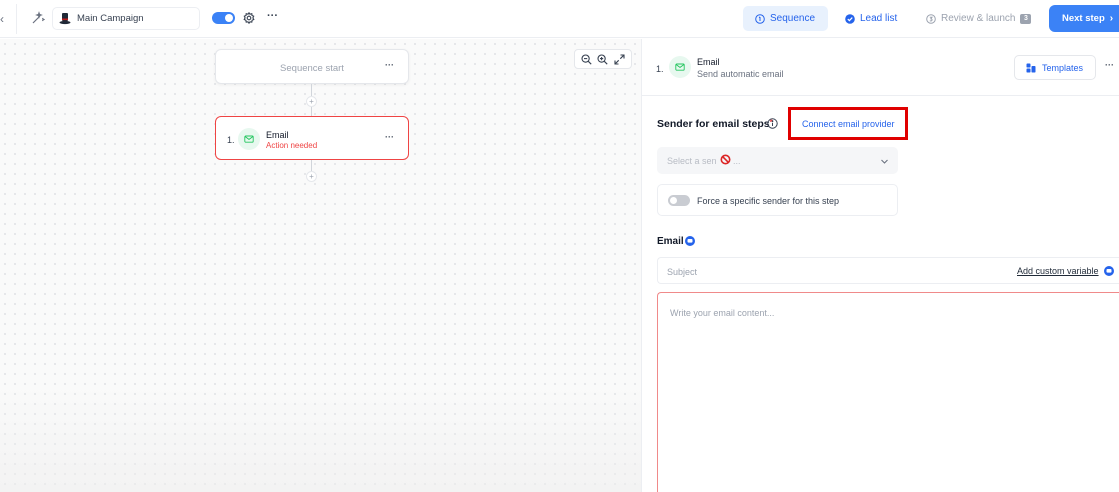 This screenshot has height=492, width=1119. I want to click on tab-lead-list-label: Lead list, so click(879, 18).